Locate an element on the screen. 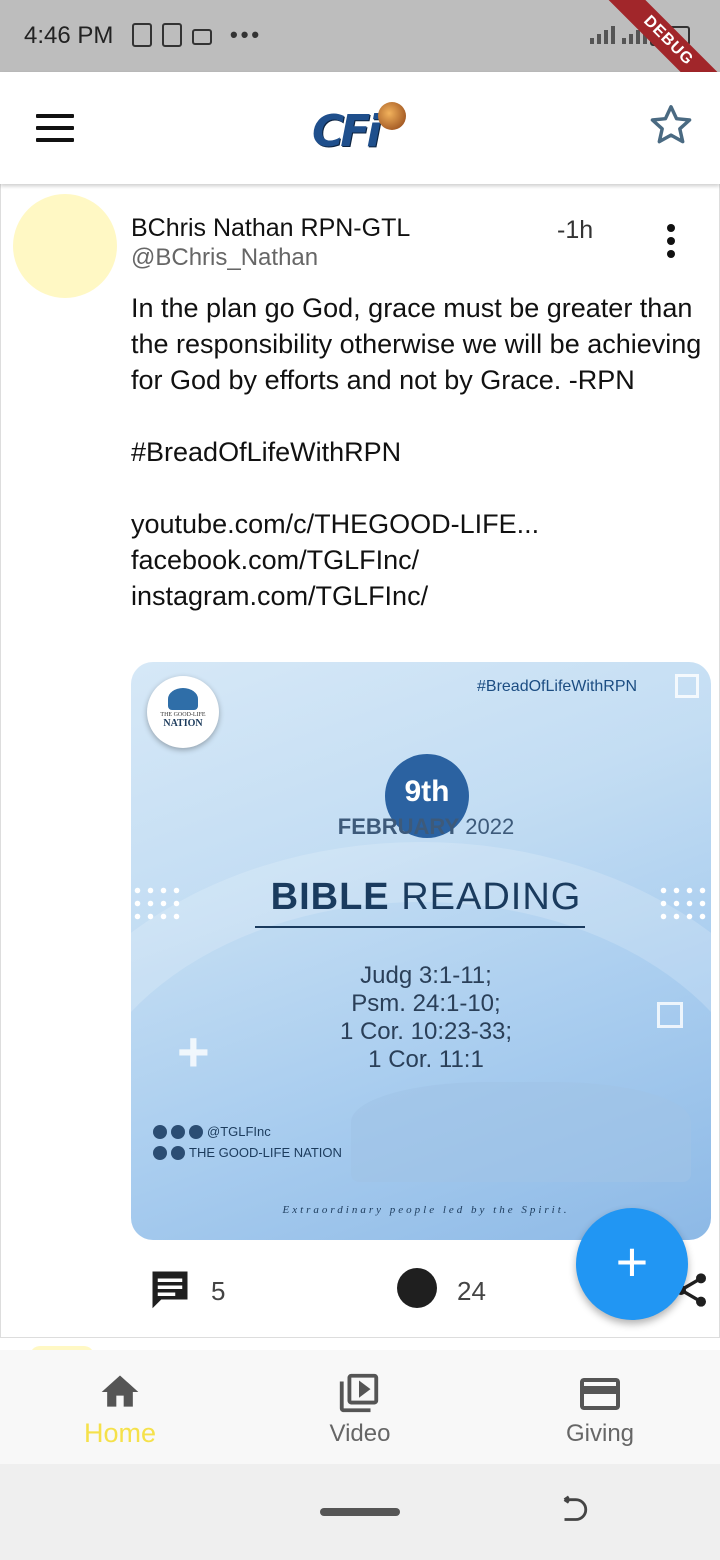 The image size is (720, 1560). app-logo: CFi is located at coordinates (362, 130).